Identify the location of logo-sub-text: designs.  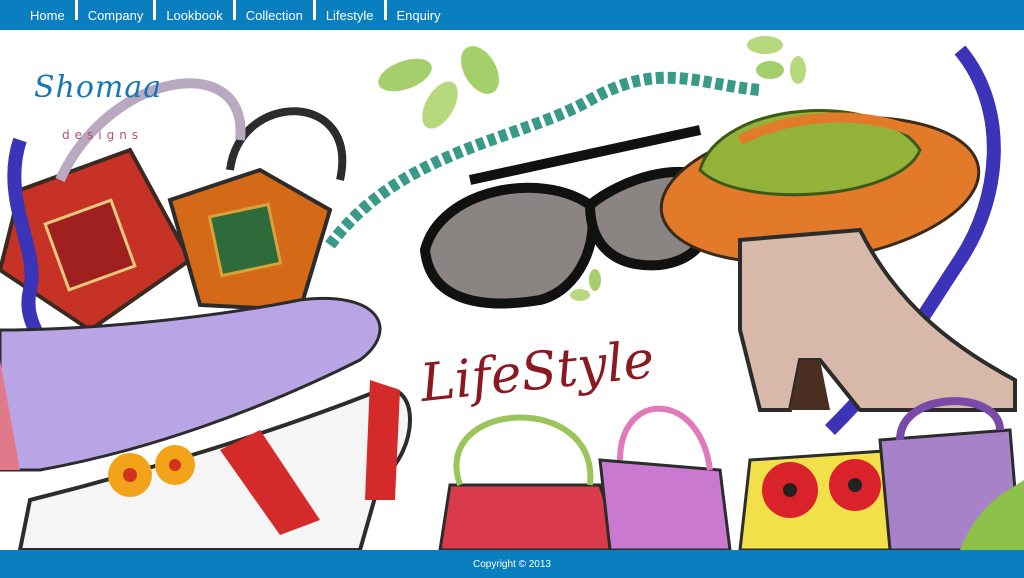
(103, 135).